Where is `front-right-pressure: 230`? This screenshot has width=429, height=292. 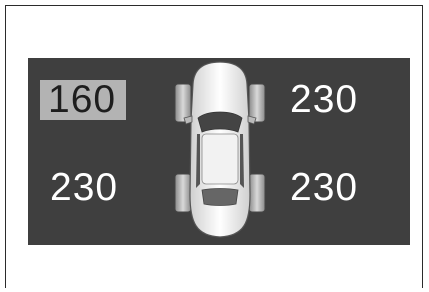
front-right-pressure: 230 is located at coordinates (324, 99).